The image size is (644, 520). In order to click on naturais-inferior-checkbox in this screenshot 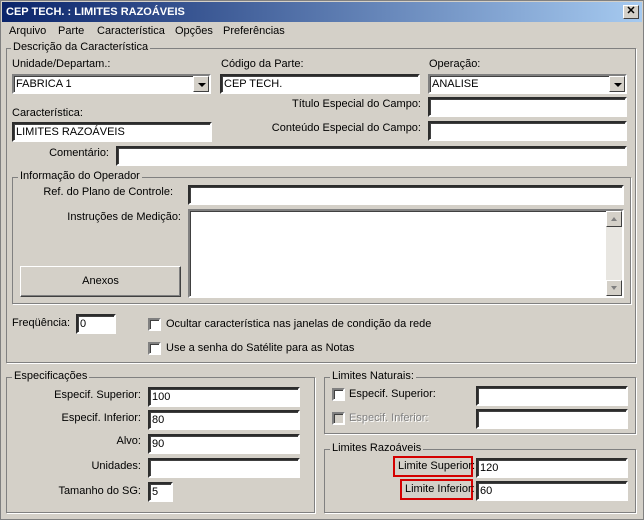, I will do `click(338, 418)`.